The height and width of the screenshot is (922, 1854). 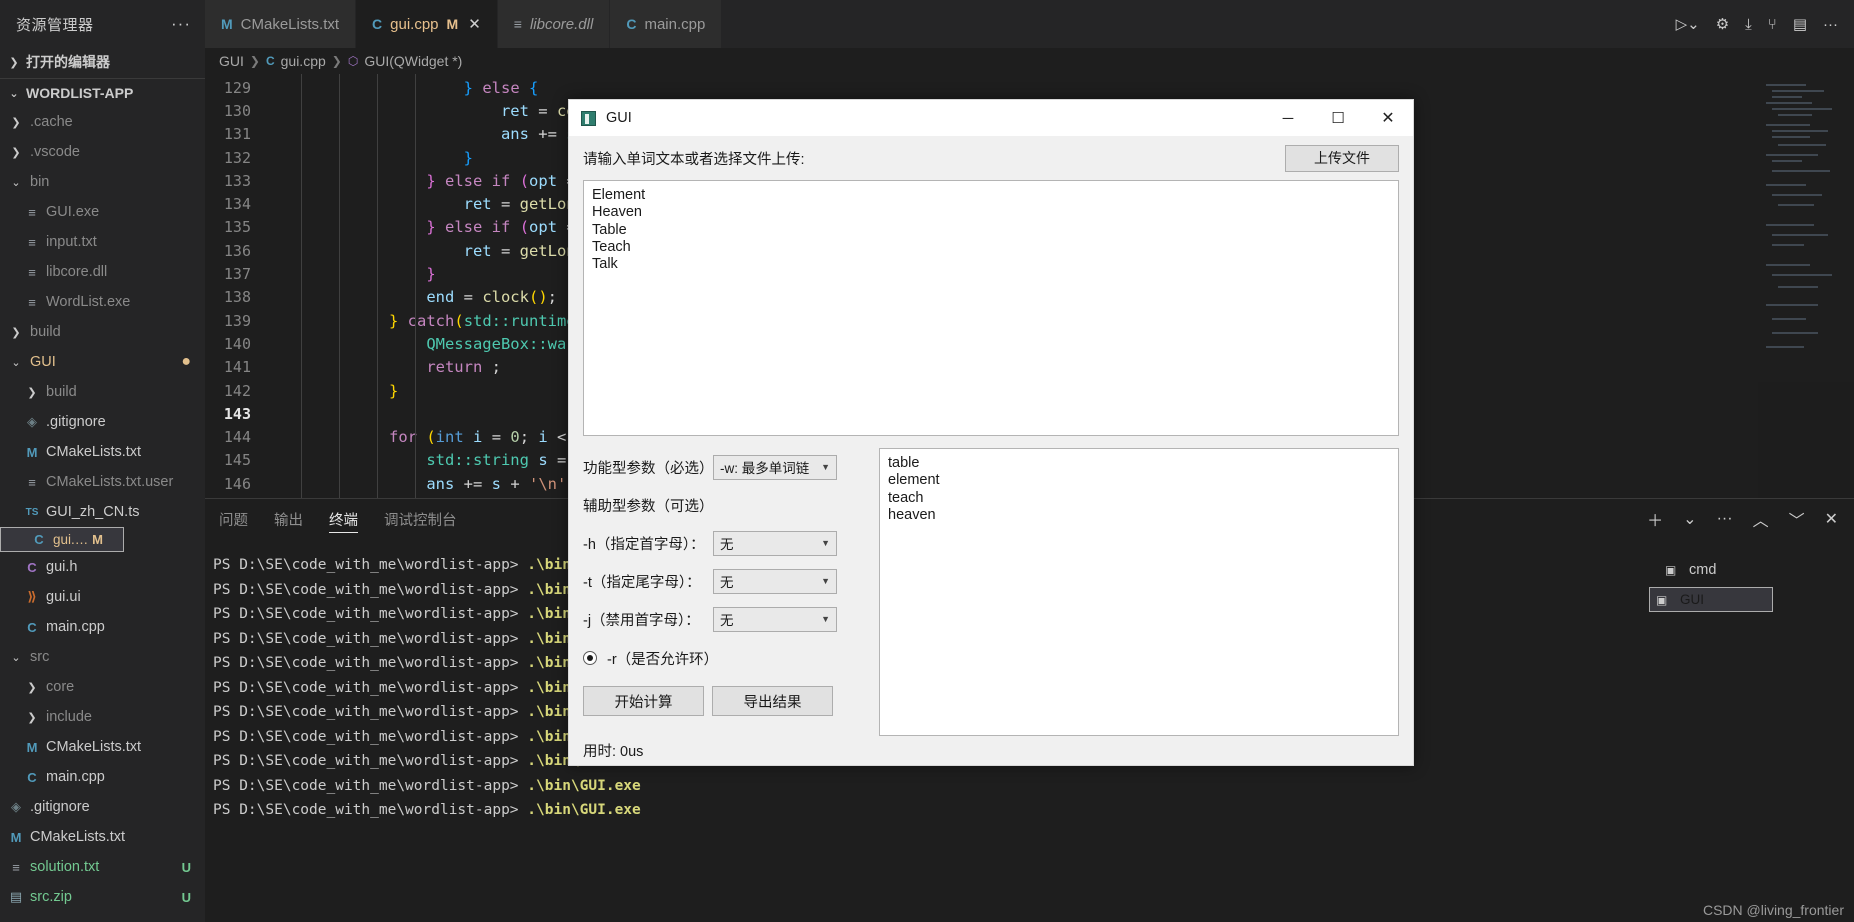 What do you see at coordinates (590, 658) in the screenshot?
I see `allow-cycle-radio` at bounding box center [590, 658].